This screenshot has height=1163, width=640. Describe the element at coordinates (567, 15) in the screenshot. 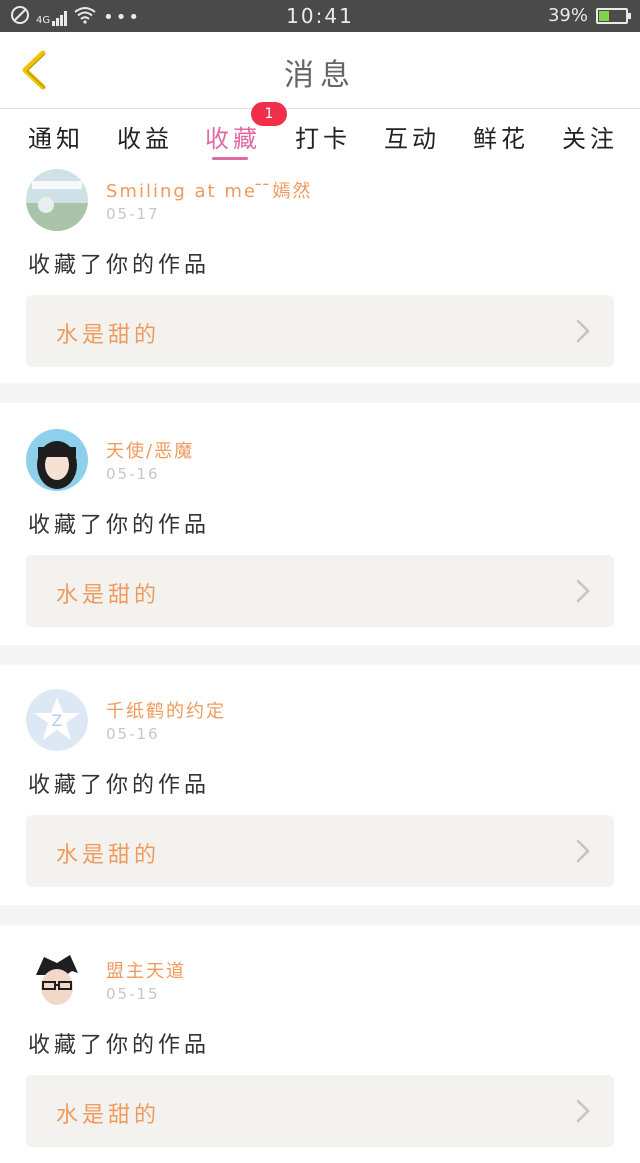

I see `battery-percent: 39%` at that location.